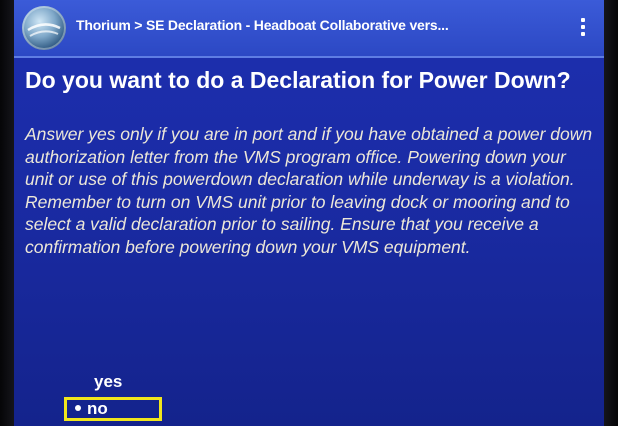 The image size is (618, 426). I want to click on selected-bullet-icon, so click(78, 407).